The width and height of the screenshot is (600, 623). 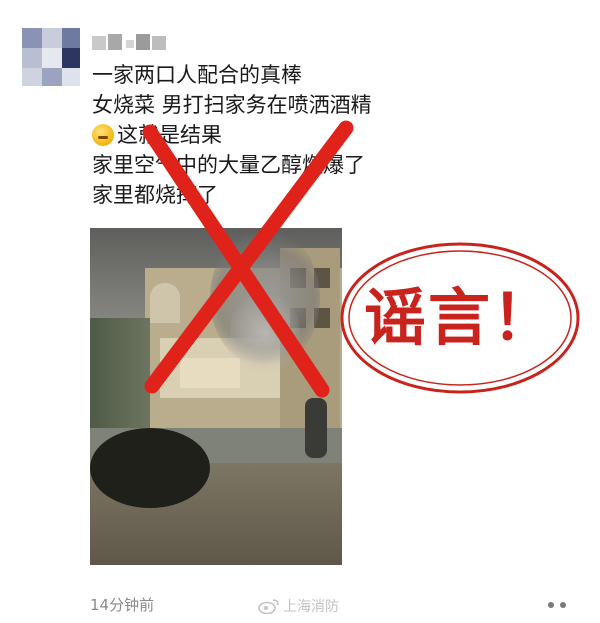 I want to click on stamp-text: 谣言！, so click(x=459, y=317).